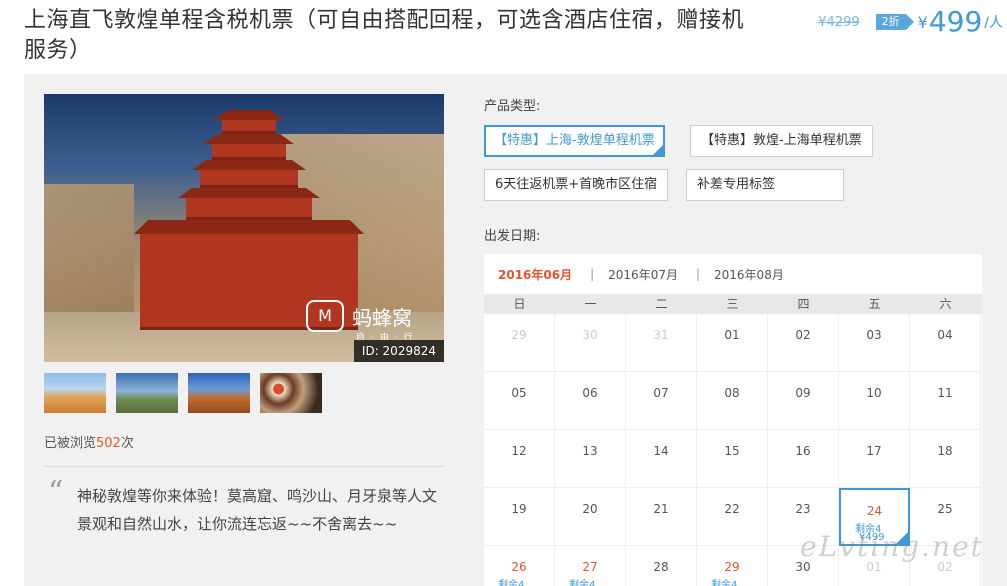  I want to click on original-price: ¥4299, so click(839, 22).